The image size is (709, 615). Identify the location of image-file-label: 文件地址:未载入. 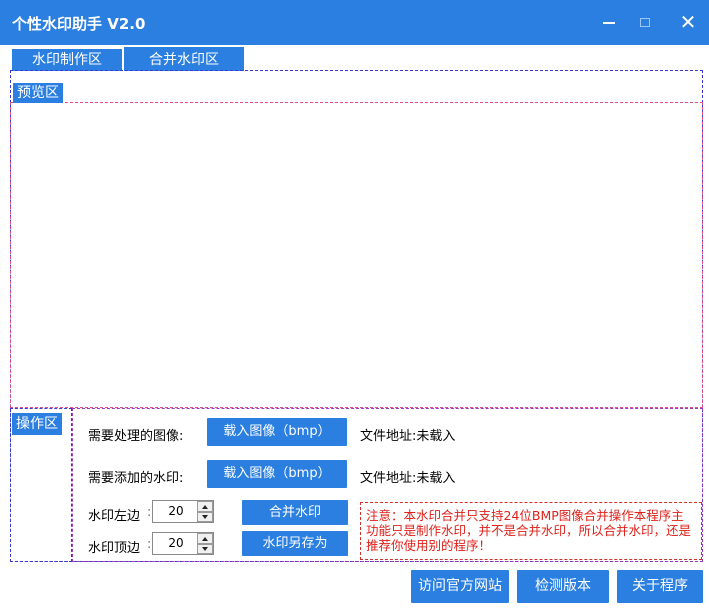
(407, 434).